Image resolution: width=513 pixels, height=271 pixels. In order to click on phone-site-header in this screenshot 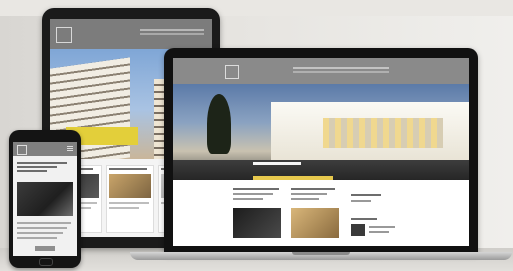, I will do `click(45, 149)`.